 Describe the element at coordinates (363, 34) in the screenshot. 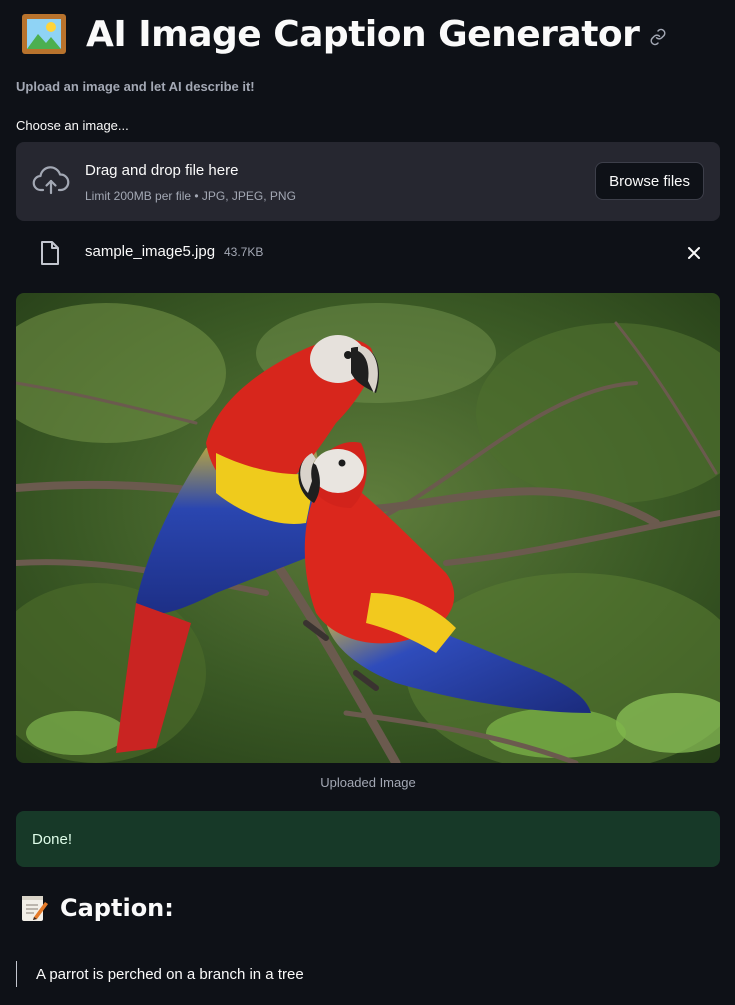

I see `page-title: AI Image Caption Generator` at that location.